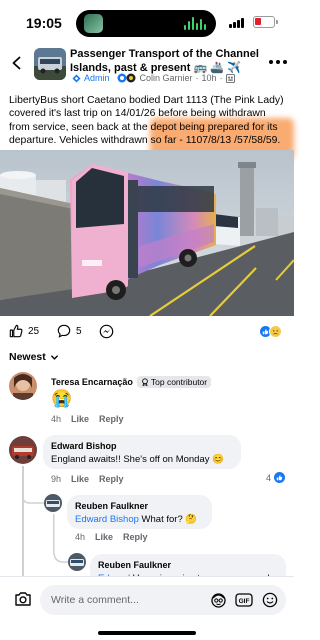  I want to click on reaction-summary, so click(270, 331).